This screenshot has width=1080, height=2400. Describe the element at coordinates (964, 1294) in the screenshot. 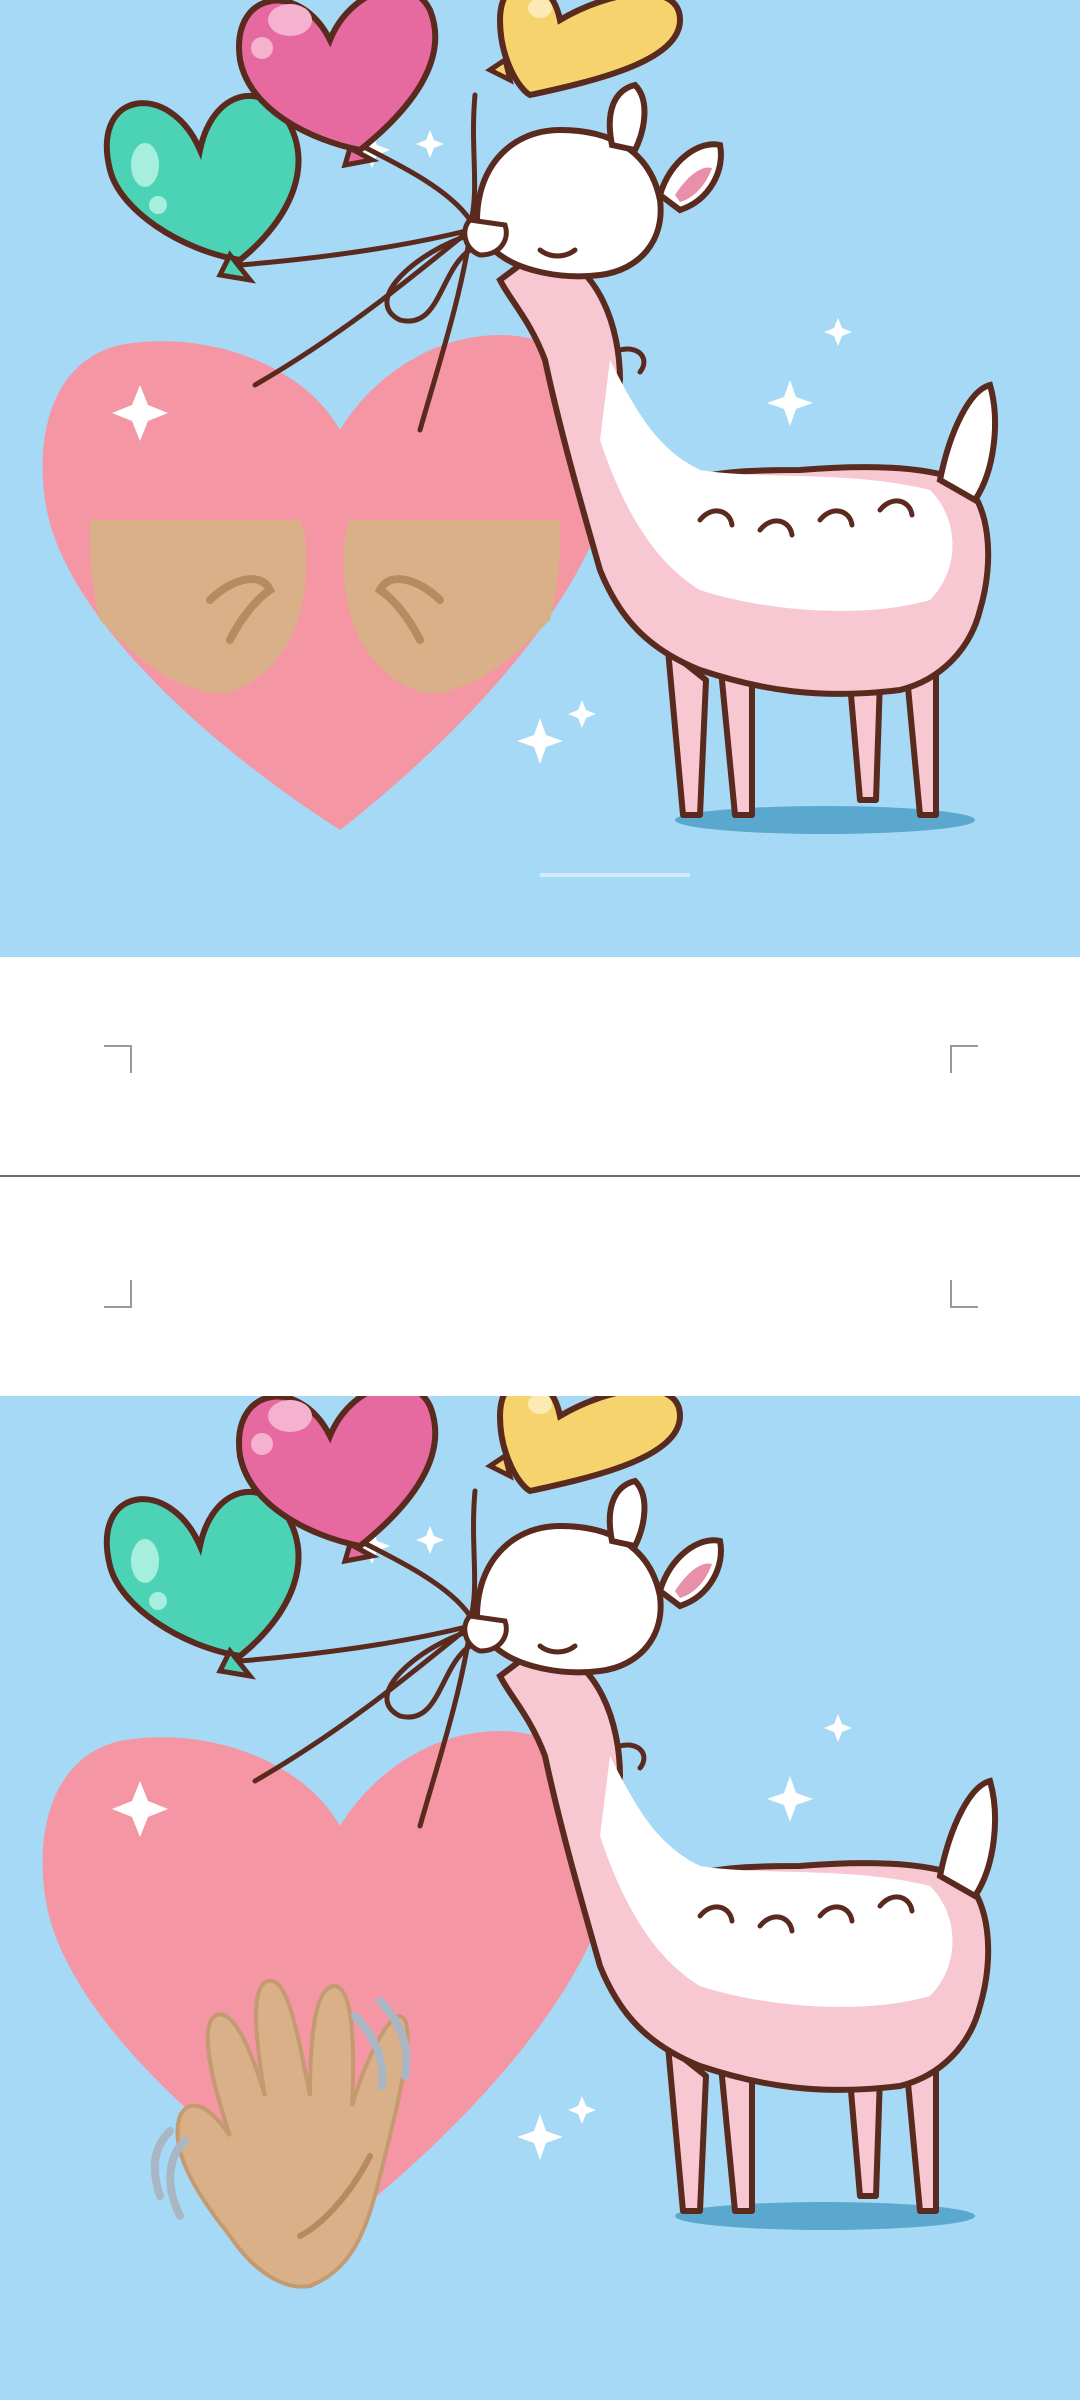

I see `page-corner-bottom-right` at that location.